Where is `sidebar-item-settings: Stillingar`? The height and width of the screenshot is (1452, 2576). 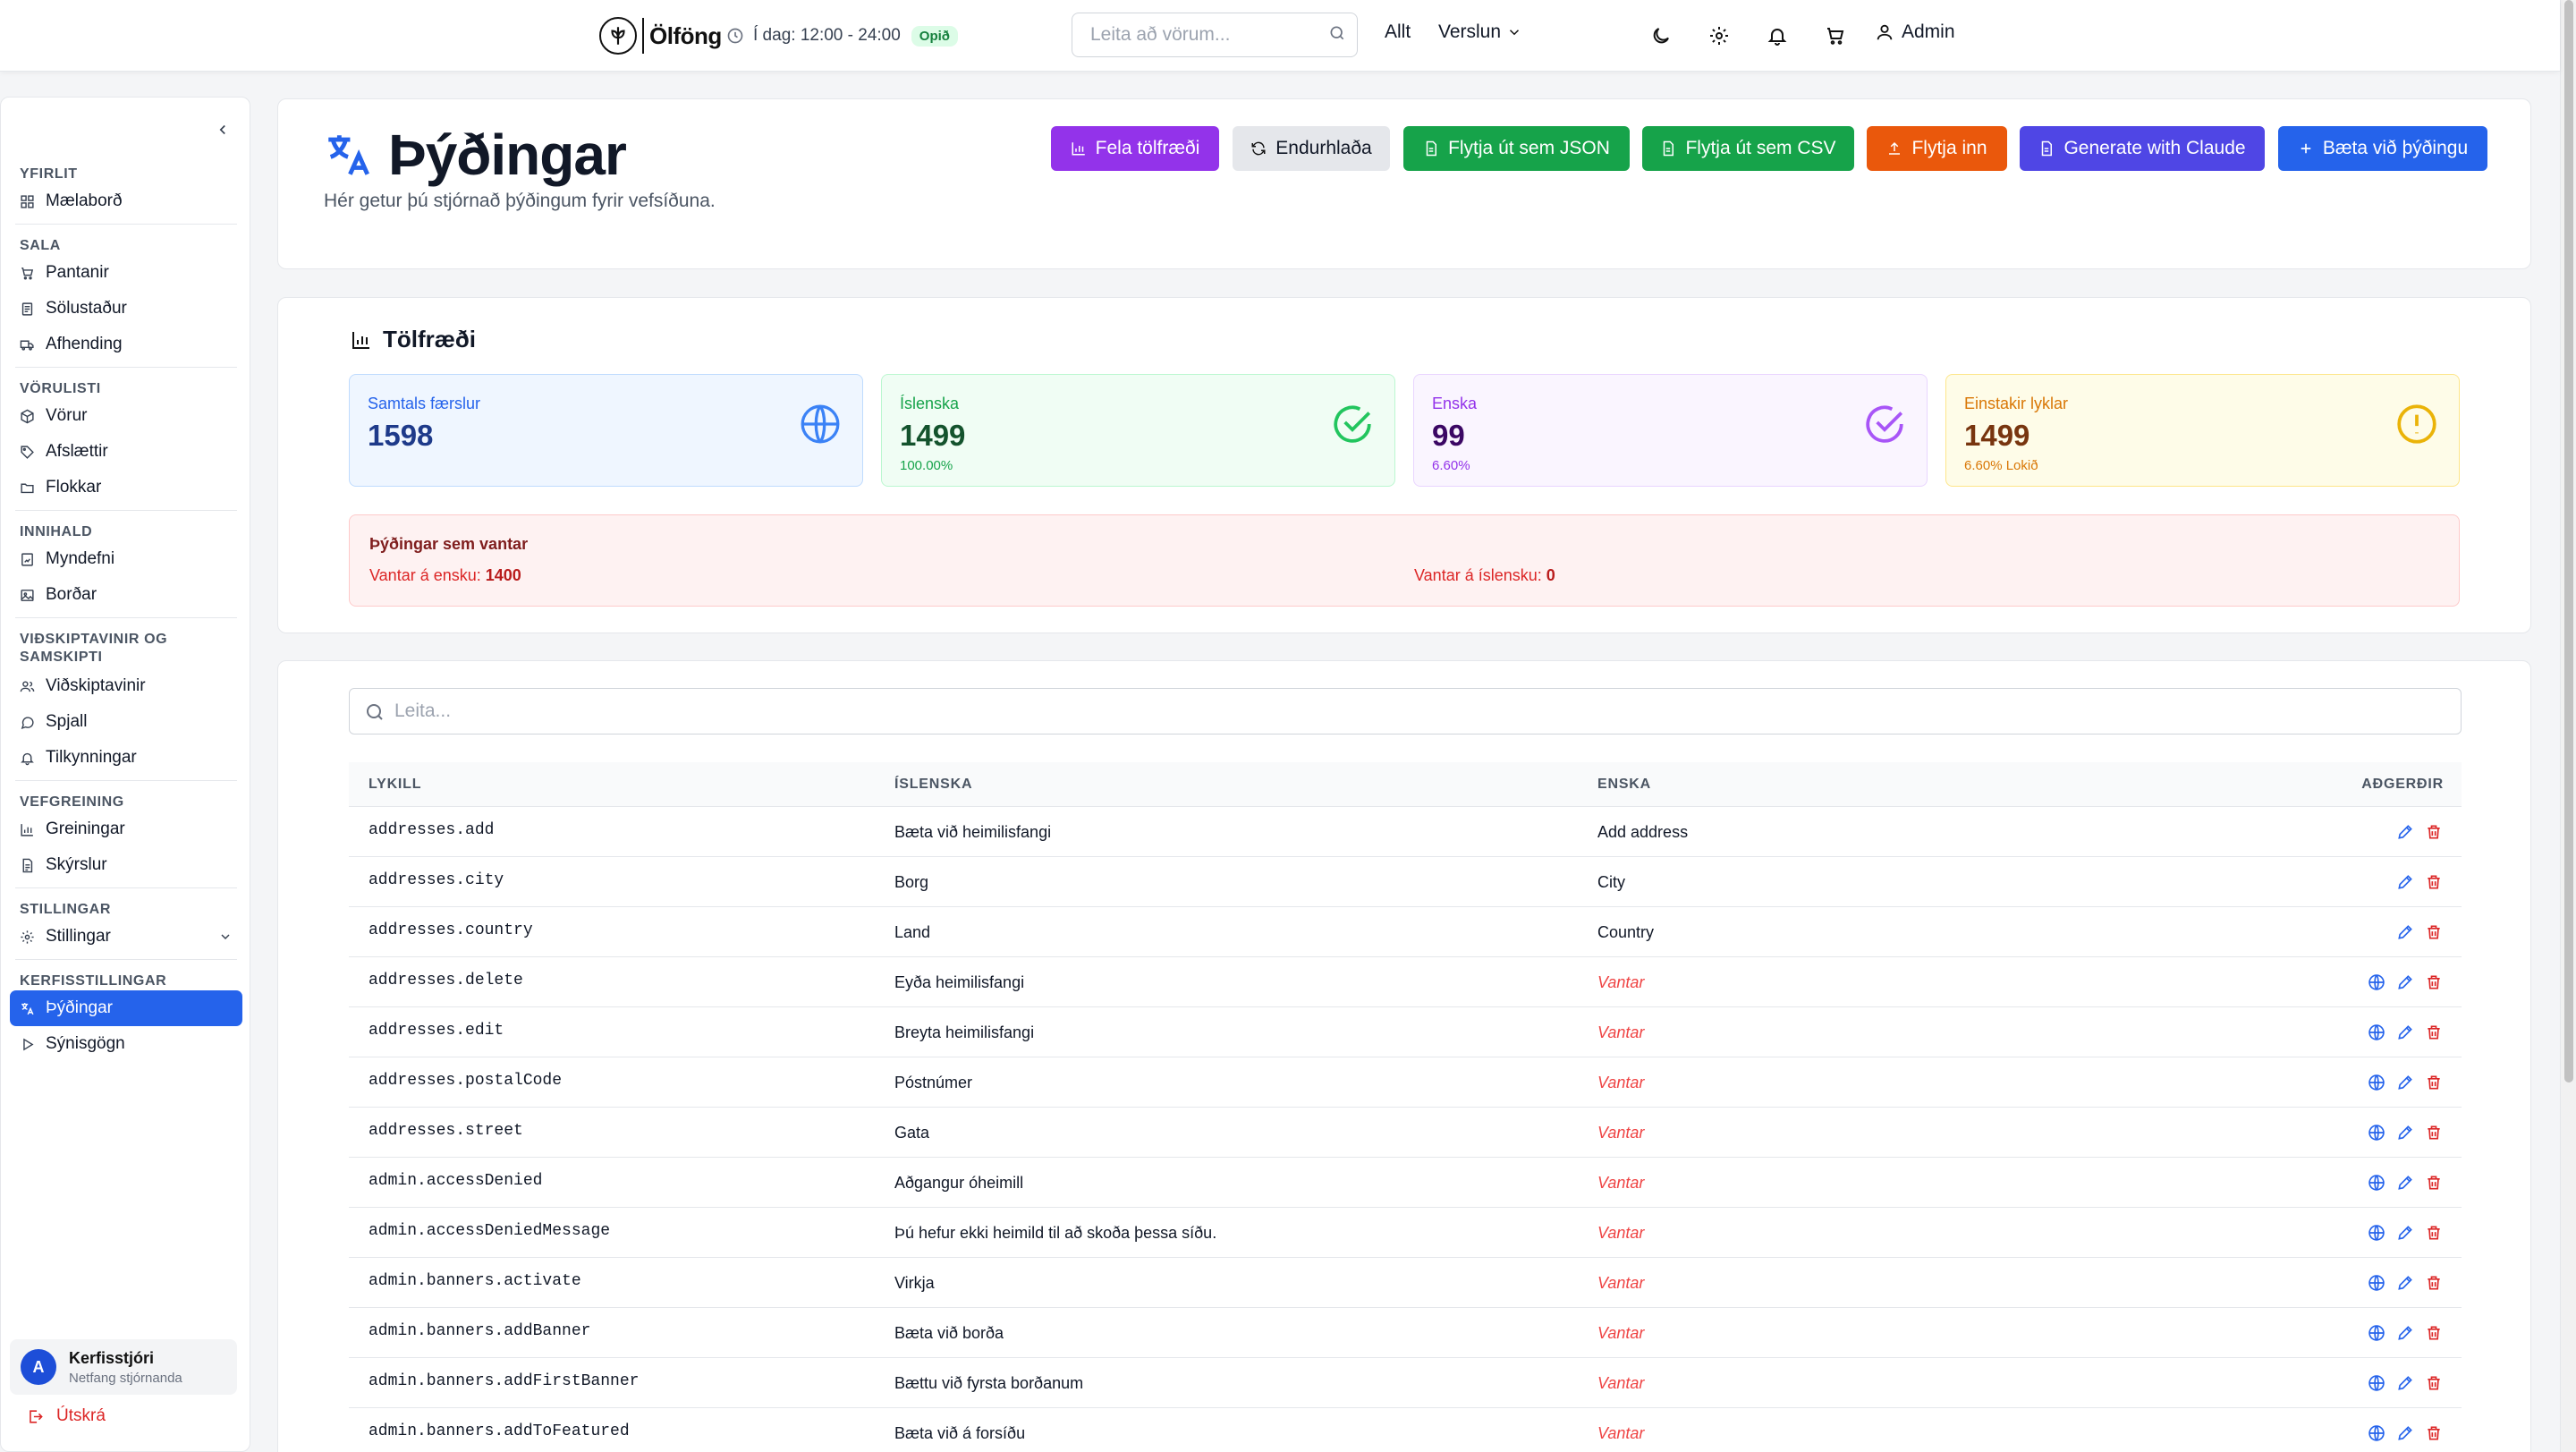
sidebar-item-settings: Stillingar is located at coordinates (126, 937).